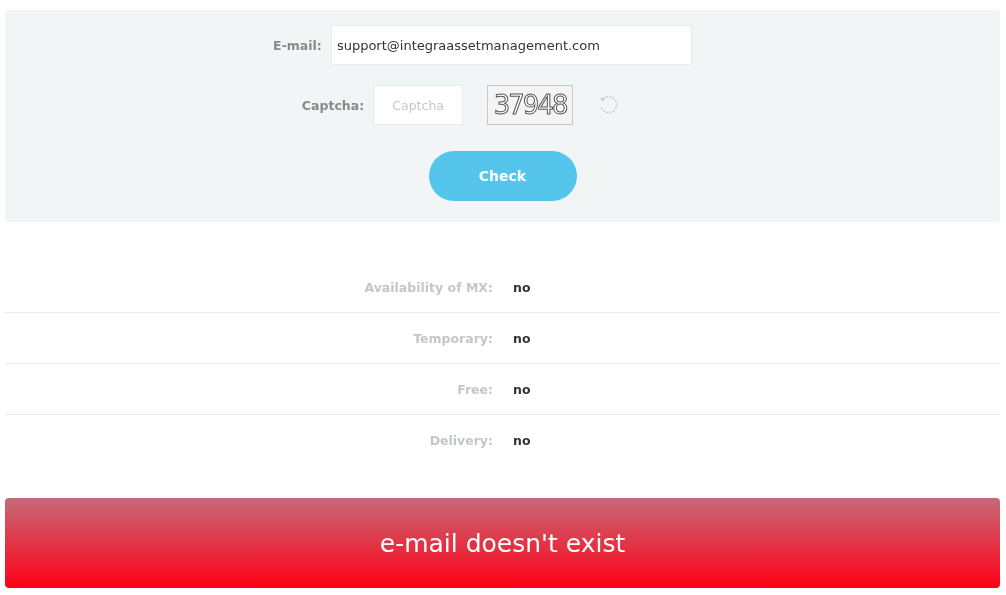  What do you see at coordinates (460, 440) in the screenshot?
I see `result-label: Delivery:` at bounding box center [460, 440].